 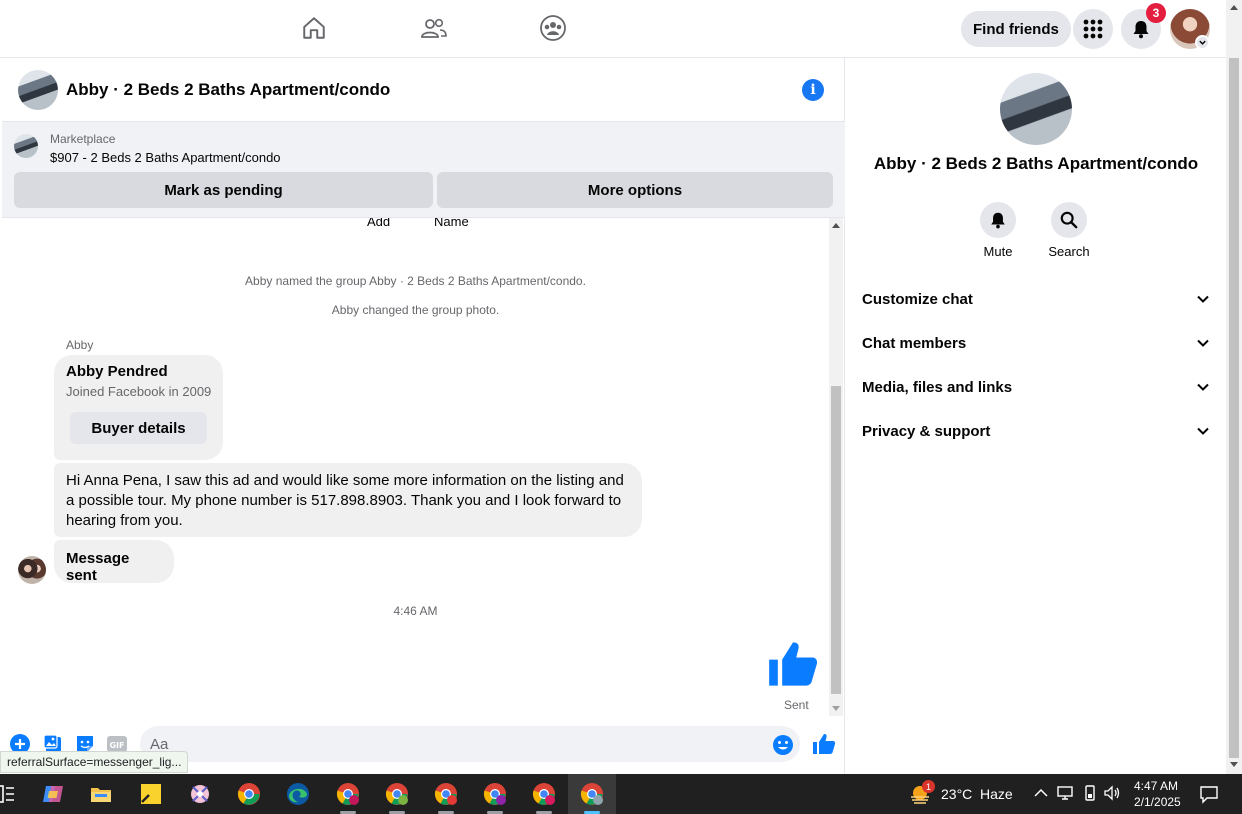 What do you see at coordinates (1069, 230) in the screenshot?
I see `search-button: Search` at bounding box center [1069, 230].